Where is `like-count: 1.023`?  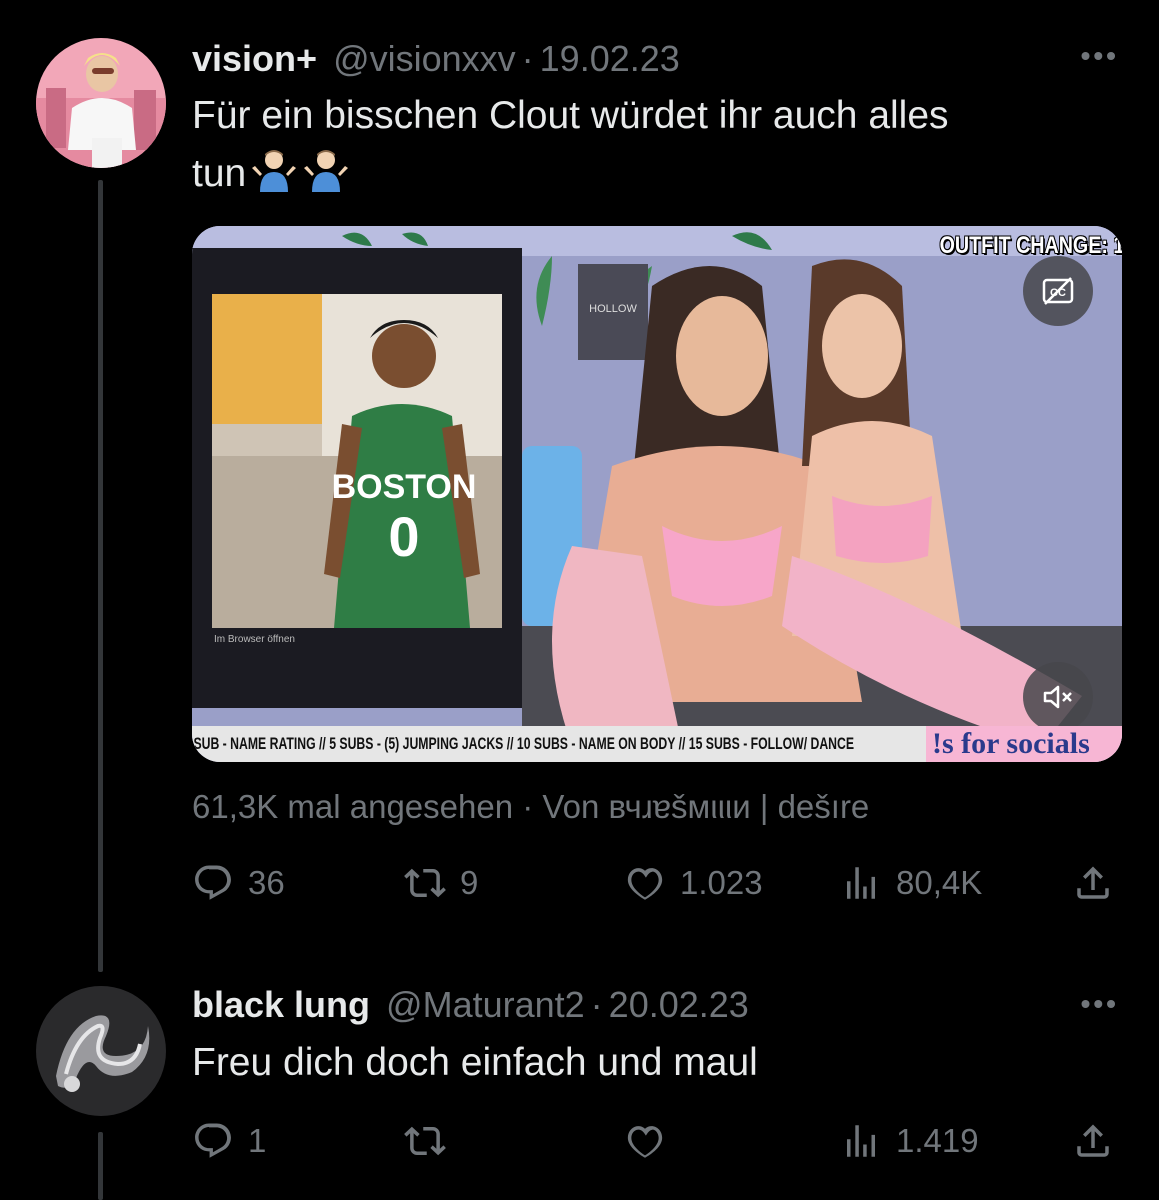 like-count: 1.023 is located at coordinates (721, 882).